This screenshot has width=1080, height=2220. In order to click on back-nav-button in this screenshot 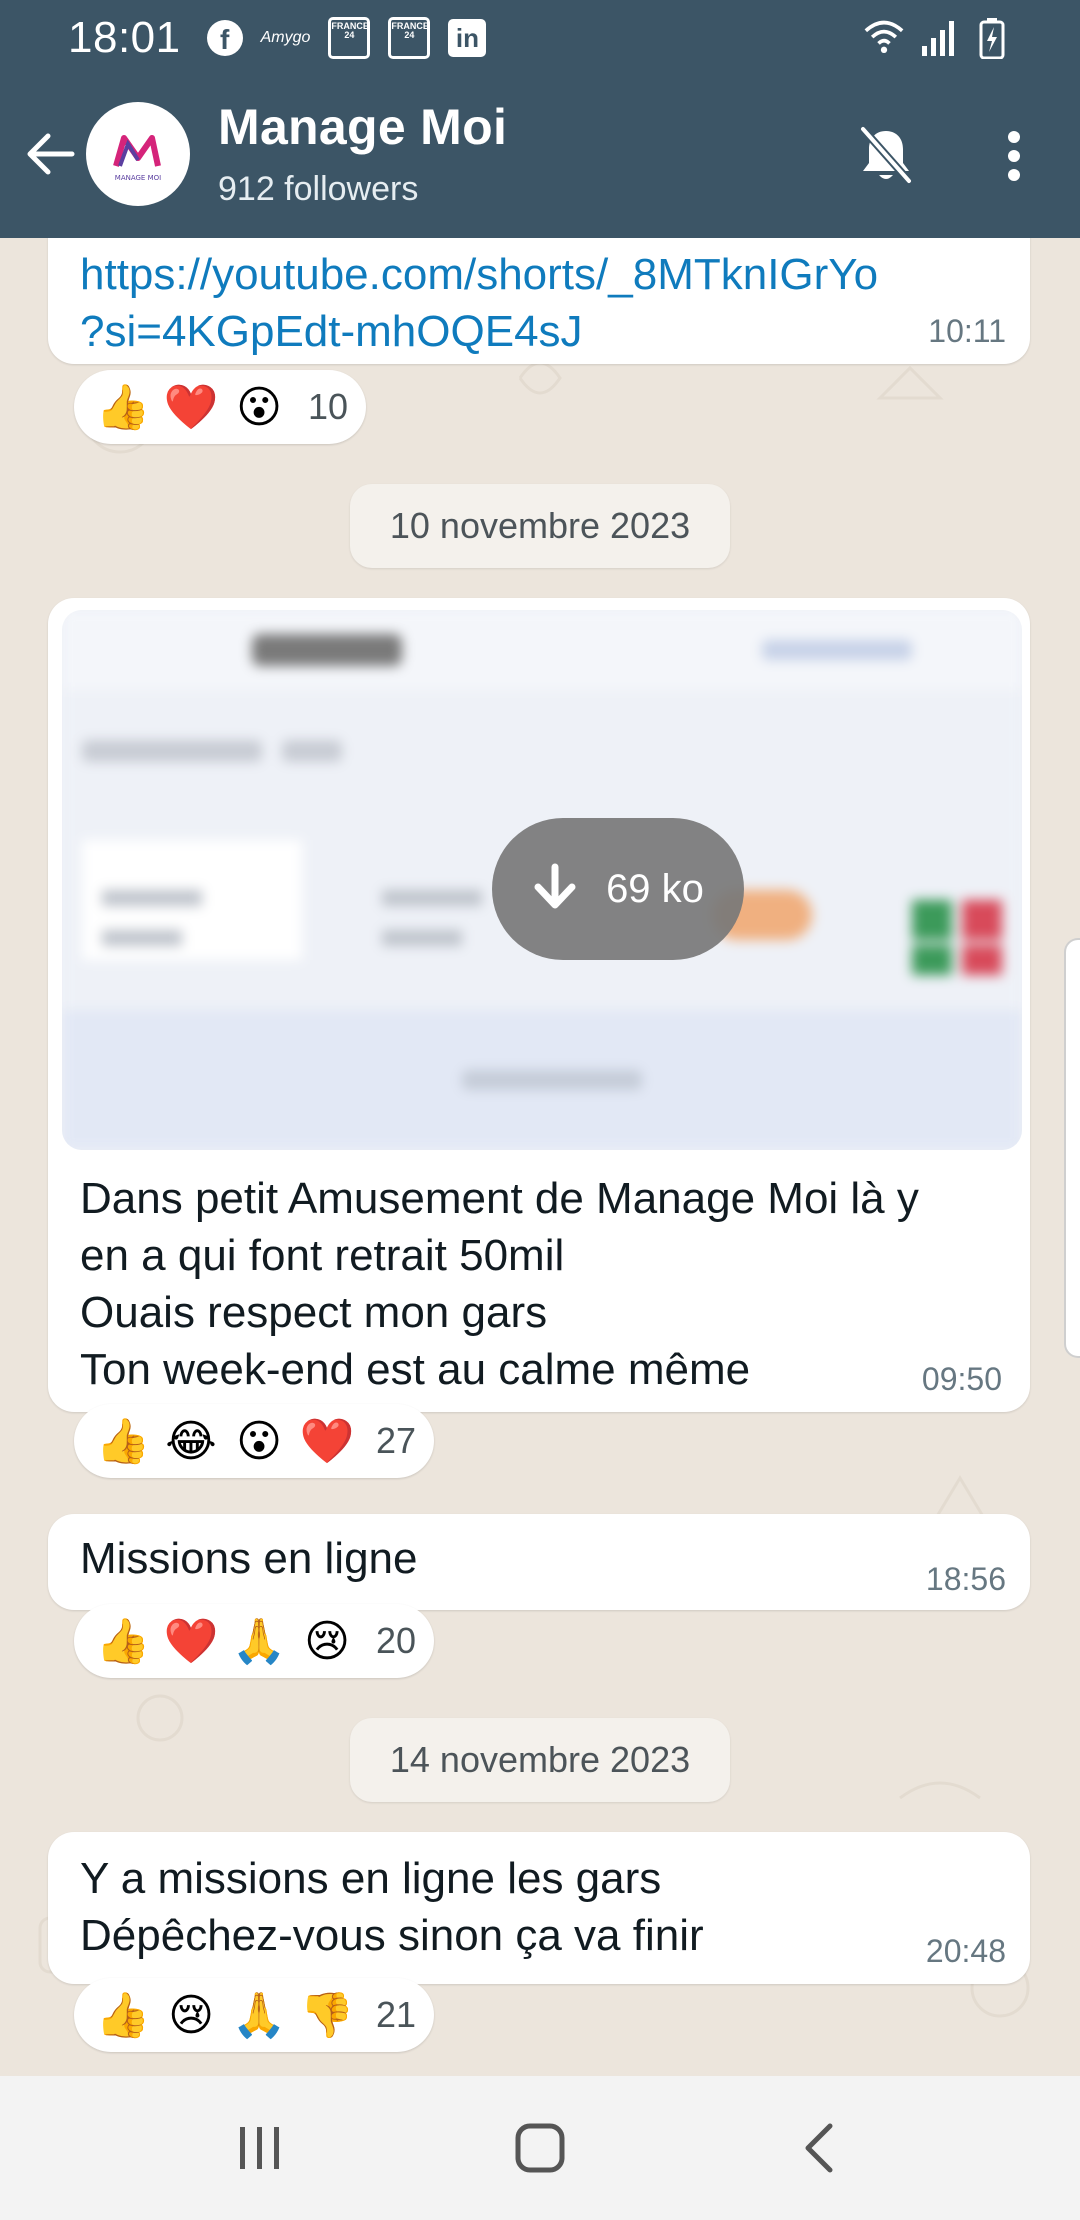, I will do `click(820, 2148)`.